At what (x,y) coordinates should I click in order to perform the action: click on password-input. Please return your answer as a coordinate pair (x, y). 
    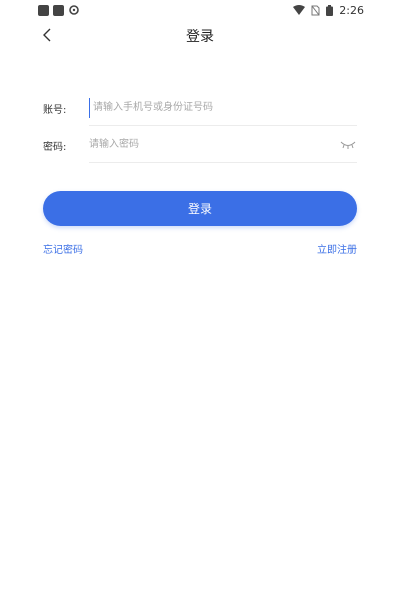
    Looking at the image, I should click on (214, 144).